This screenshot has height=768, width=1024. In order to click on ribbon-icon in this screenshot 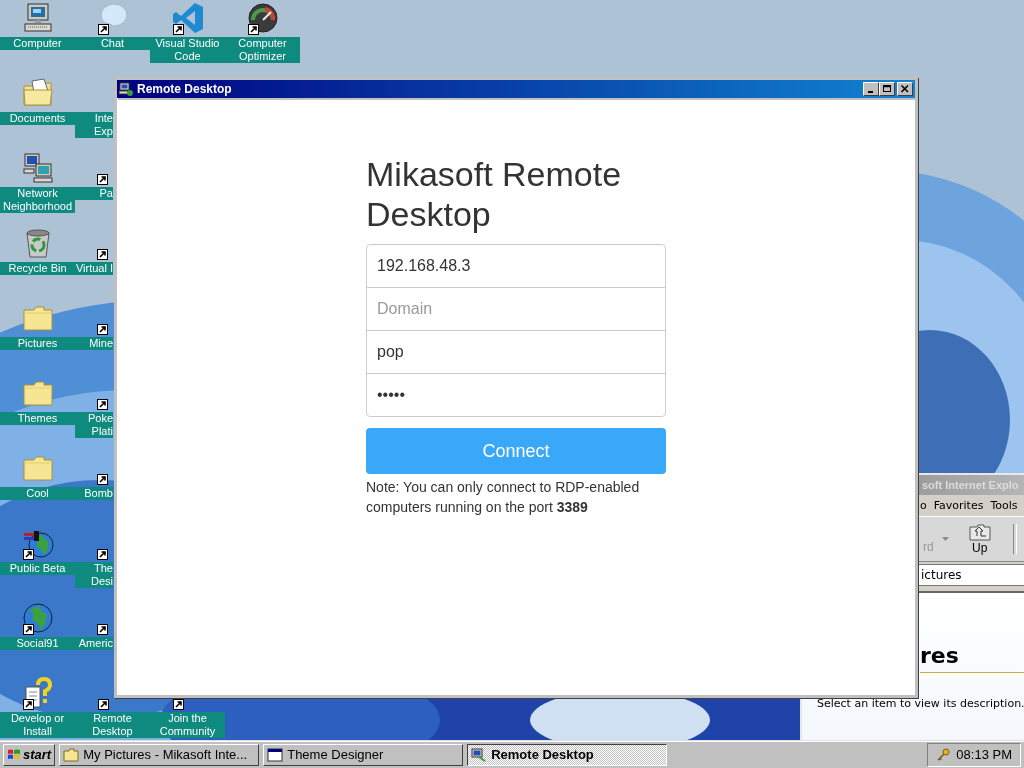, I will do `click(187, 18)`.